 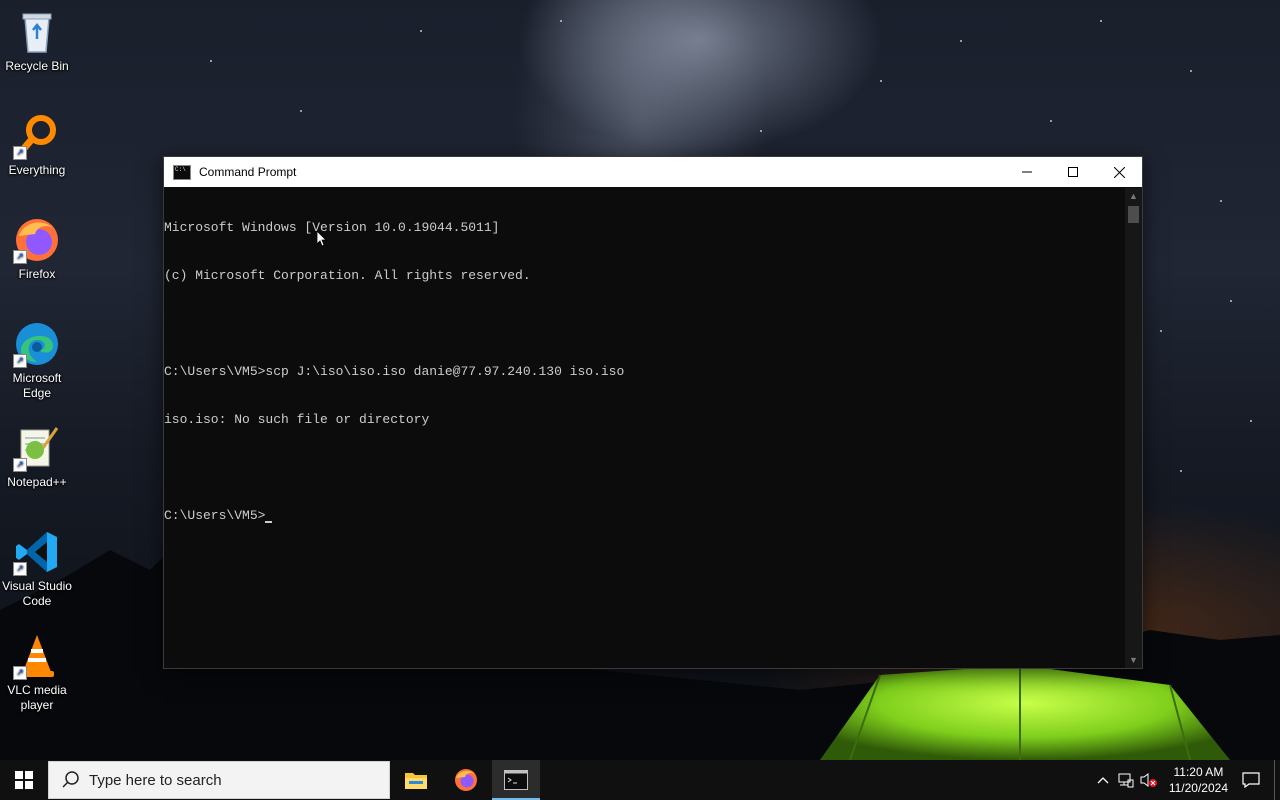 I want to click on vscode-icon: ↗, so click(x=37, y=552).